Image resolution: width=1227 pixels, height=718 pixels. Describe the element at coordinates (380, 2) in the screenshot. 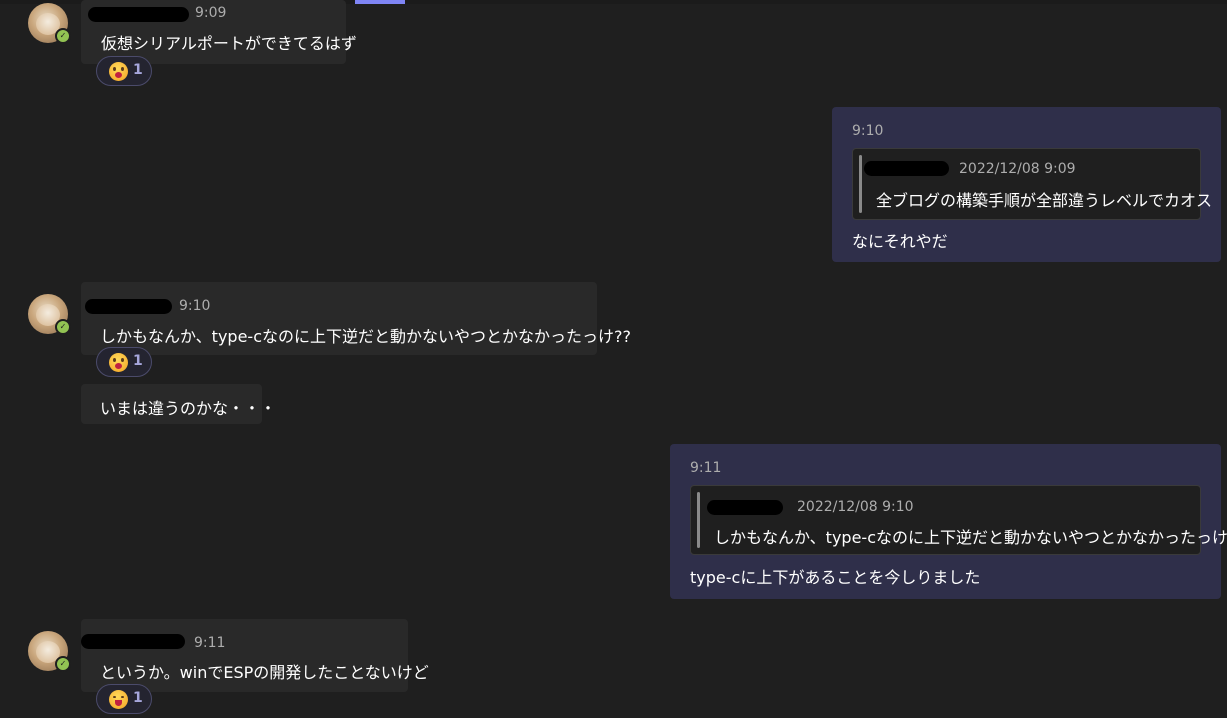

I see `active-tab-indicator` at that location.